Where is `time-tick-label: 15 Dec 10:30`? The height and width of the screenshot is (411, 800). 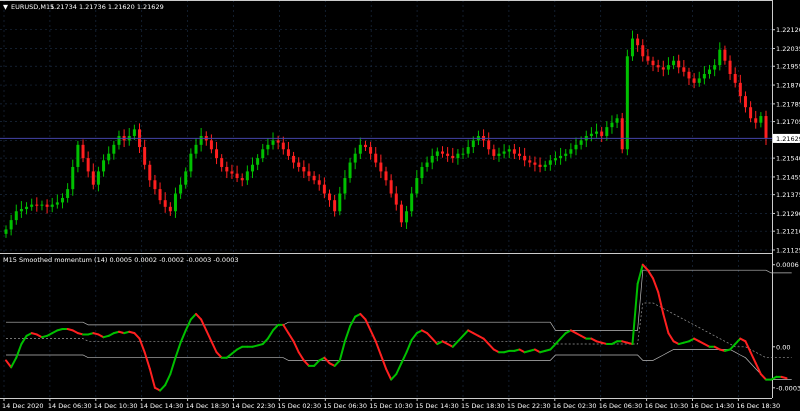 time-tick-label: 15 Dec 10:30 is located at coordinates (391, 406).